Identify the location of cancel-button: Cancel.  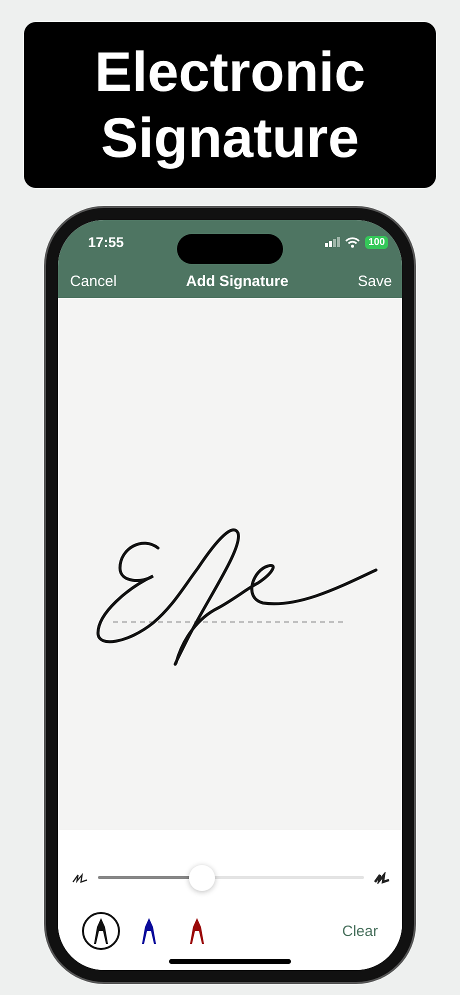
(93, 281).